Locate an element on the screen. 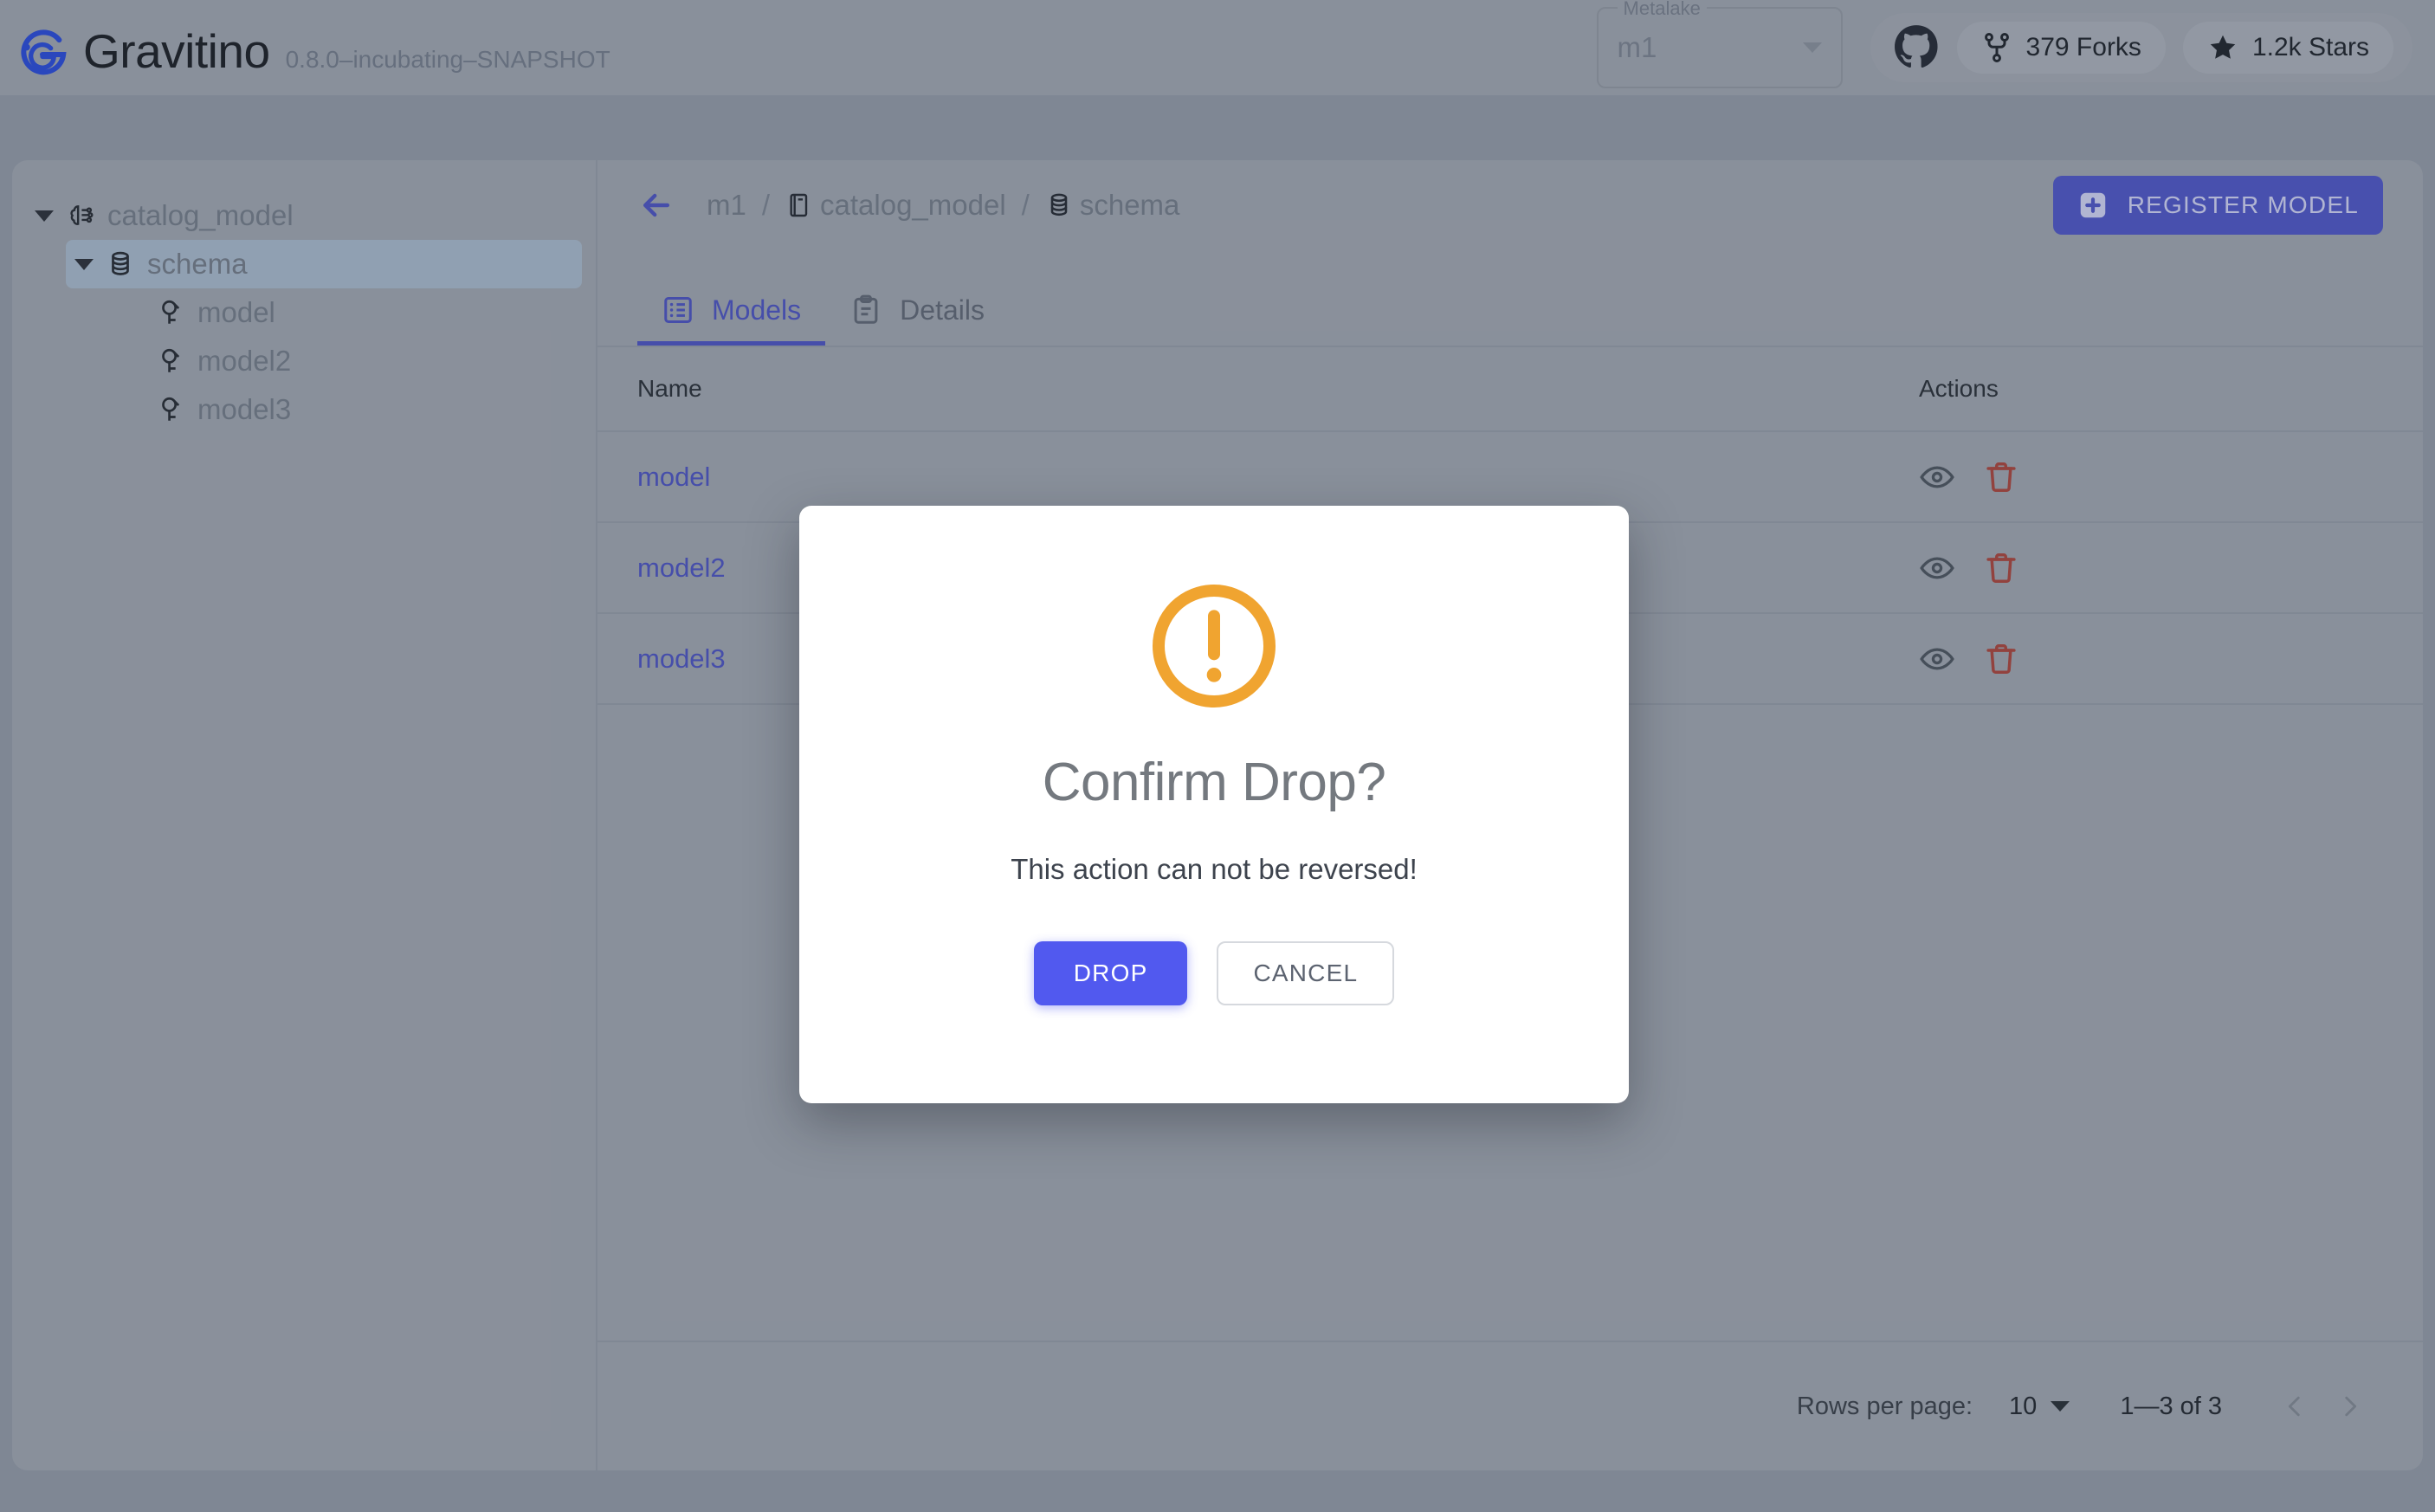 The width and height of the screenshot is (2435, 1512). dialog-title: Confirm Drop? is located at coordinates (1214, 782).